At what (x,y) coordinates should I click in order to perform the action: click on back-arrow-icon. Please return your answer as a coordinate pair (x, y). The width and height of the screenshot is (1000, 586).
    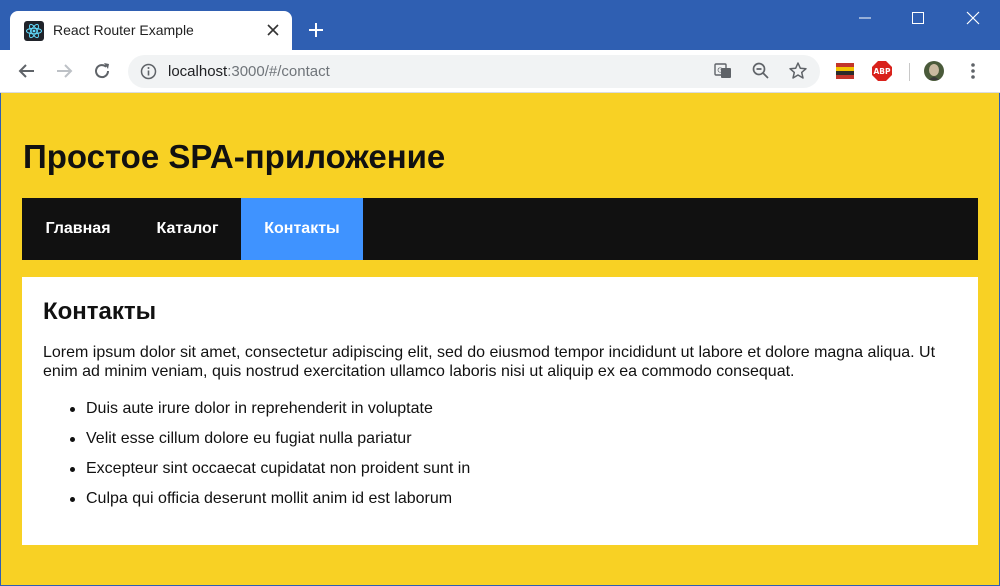
    Looking at the image, I should click on (27, 71).